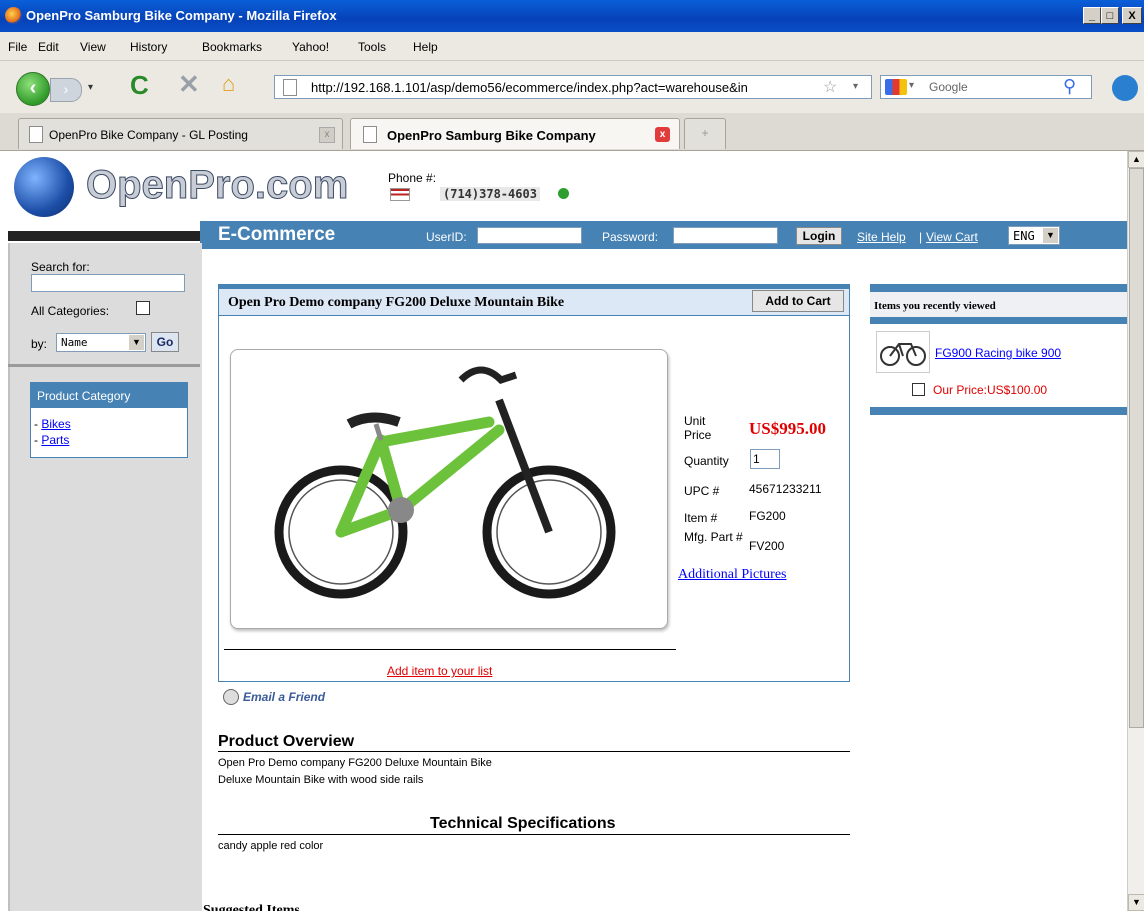 The image size is (1144, 911). I want to click on quantity-input, so click(765, 459).